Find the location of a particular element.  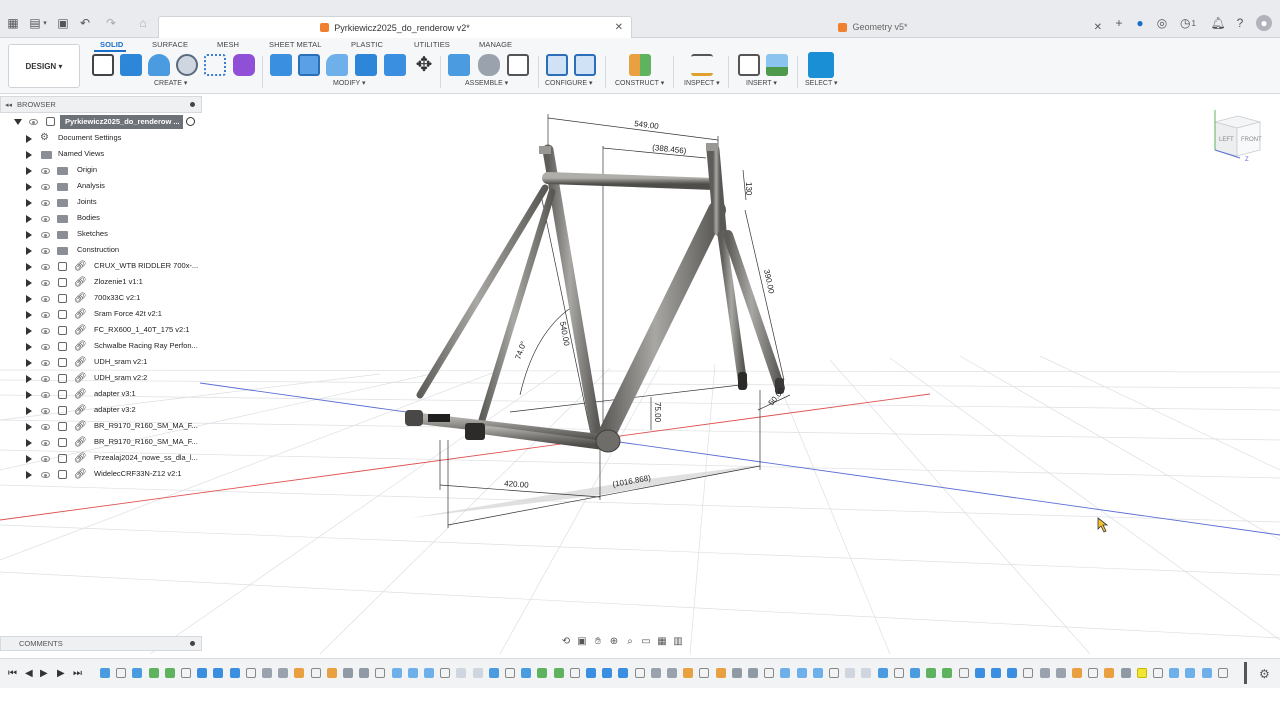

press-pull-icon is located at coordinates (281, 65).